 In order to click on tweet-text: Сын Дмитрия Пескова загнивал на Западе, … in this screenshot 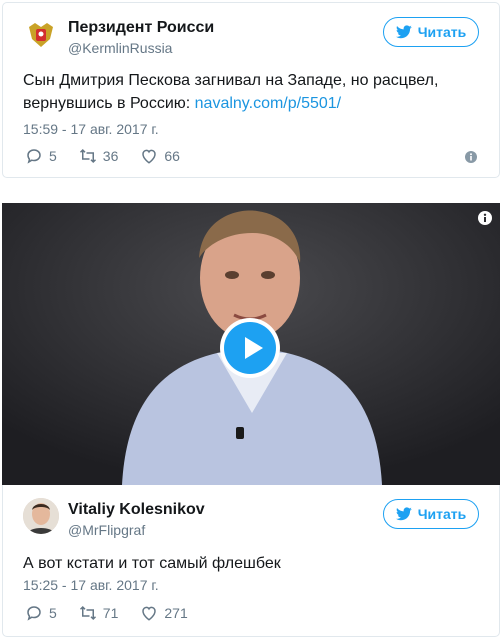, I will do `click(253, 92)`.